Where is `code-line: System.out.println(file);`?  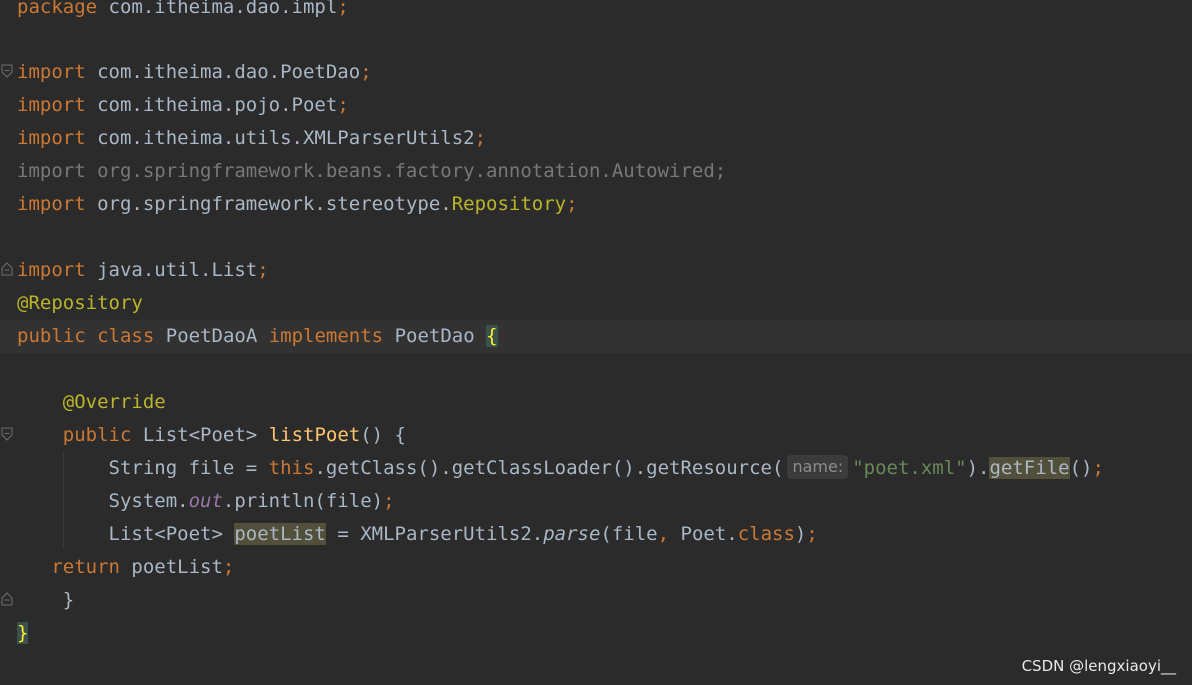 code-line: System.out.println(file); is located at coordinates (596, 501).